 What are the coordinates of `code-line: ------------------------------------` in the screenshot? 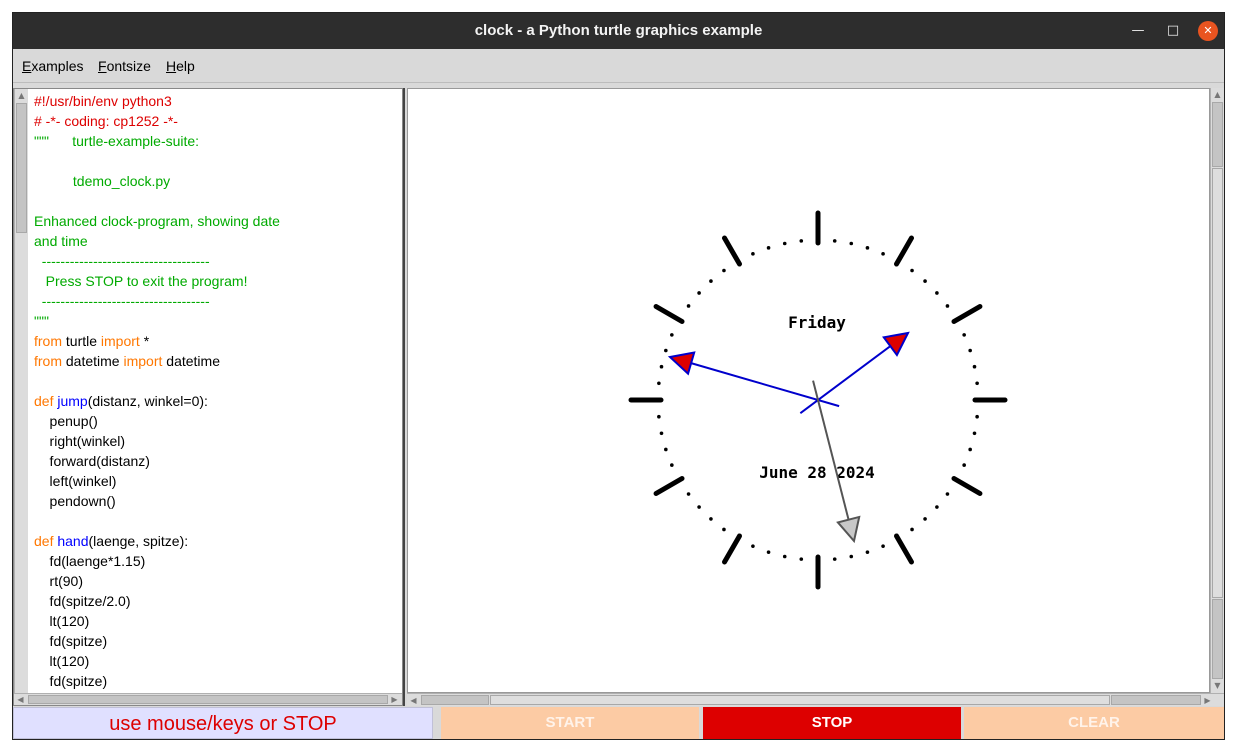 It's located at (216, 261).